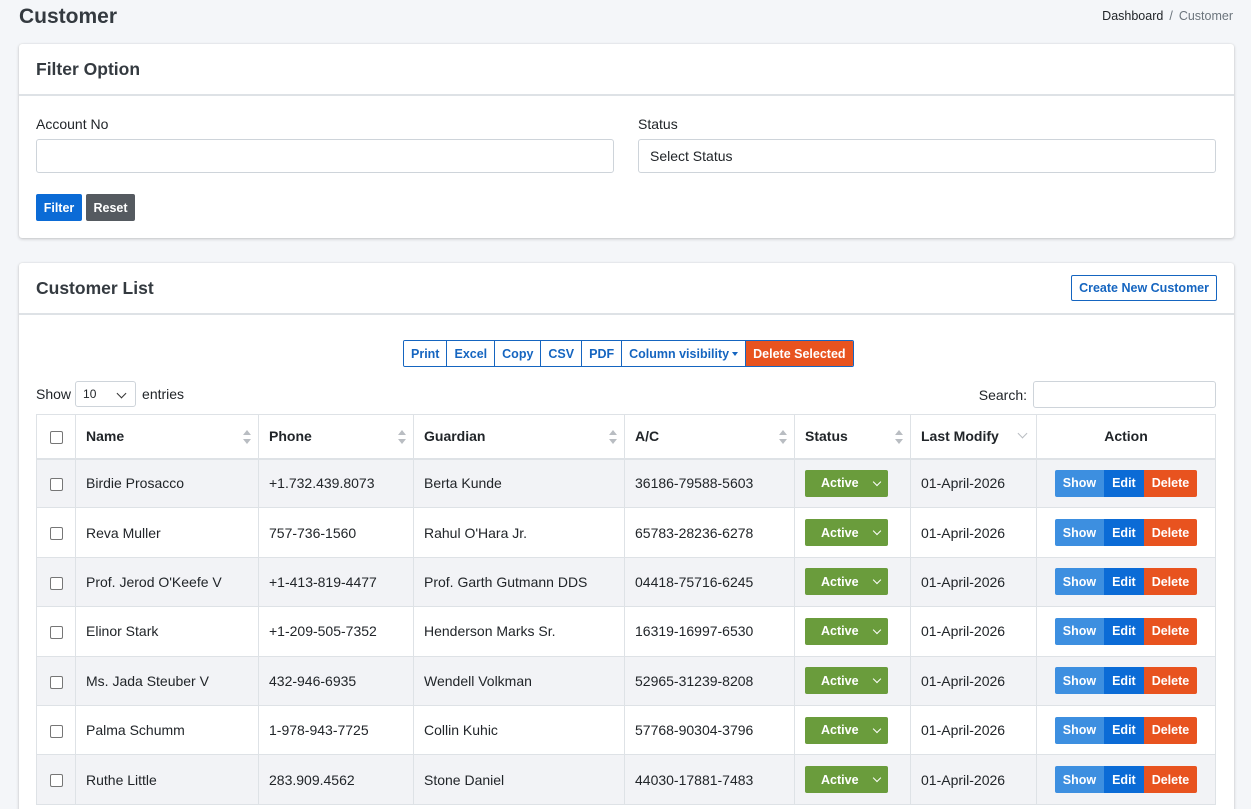 The image size is (1251, 809). I want to click on create-new-customer-button: Create New Customer, so click(1144, 288).